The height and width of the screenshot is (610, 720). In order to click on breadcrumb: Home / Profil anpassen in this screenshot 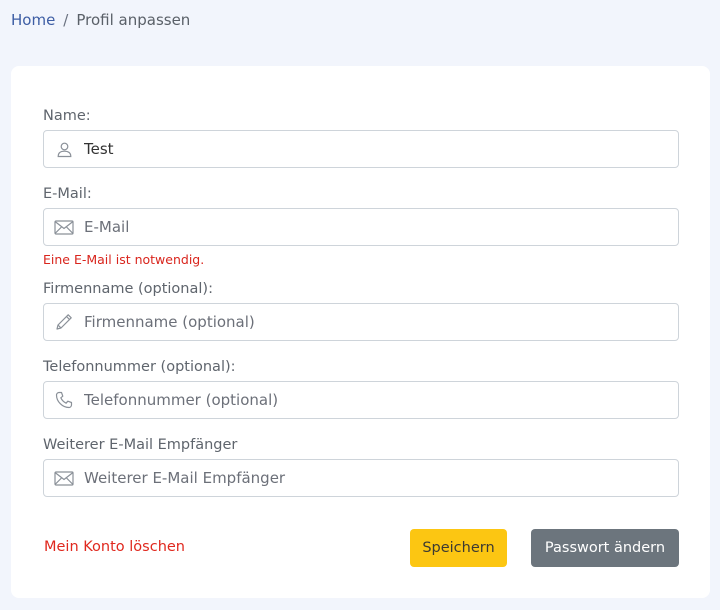, I will do `click(100, 20)`.